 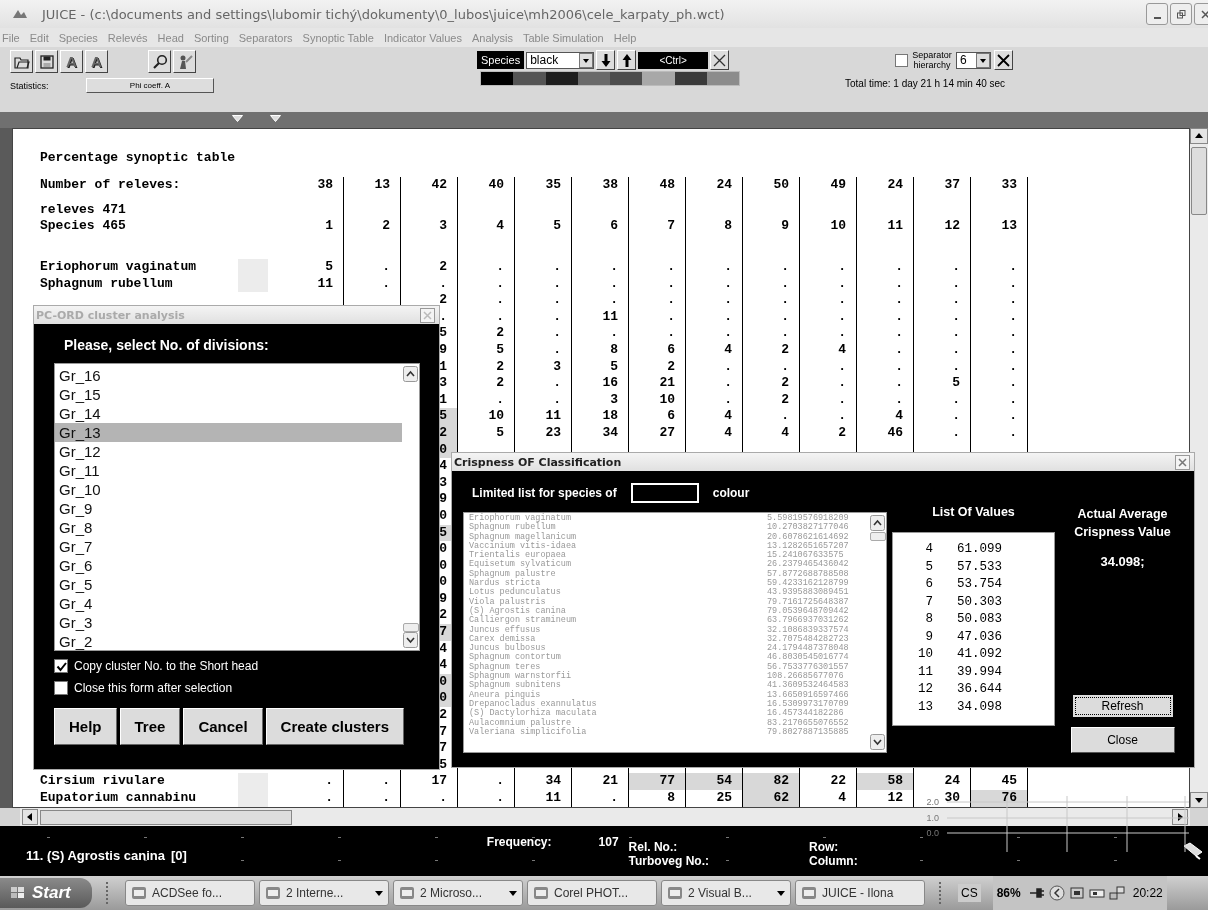 I want to click on language-indicator: CS, so click(x=969, y=893).